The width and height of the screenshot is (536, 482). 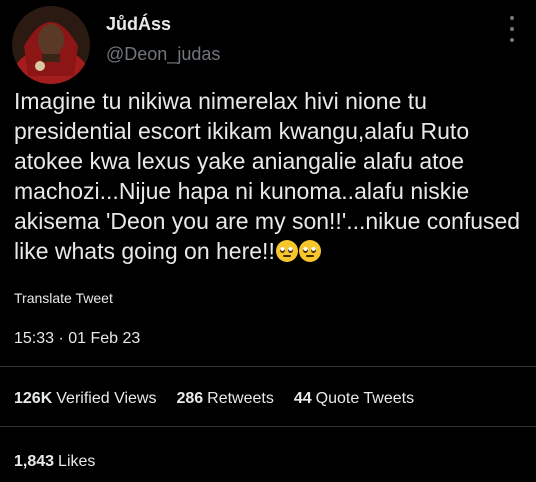 I want to click on quote-tweets-label: Quote Tweets, so click(x=365, y=398).